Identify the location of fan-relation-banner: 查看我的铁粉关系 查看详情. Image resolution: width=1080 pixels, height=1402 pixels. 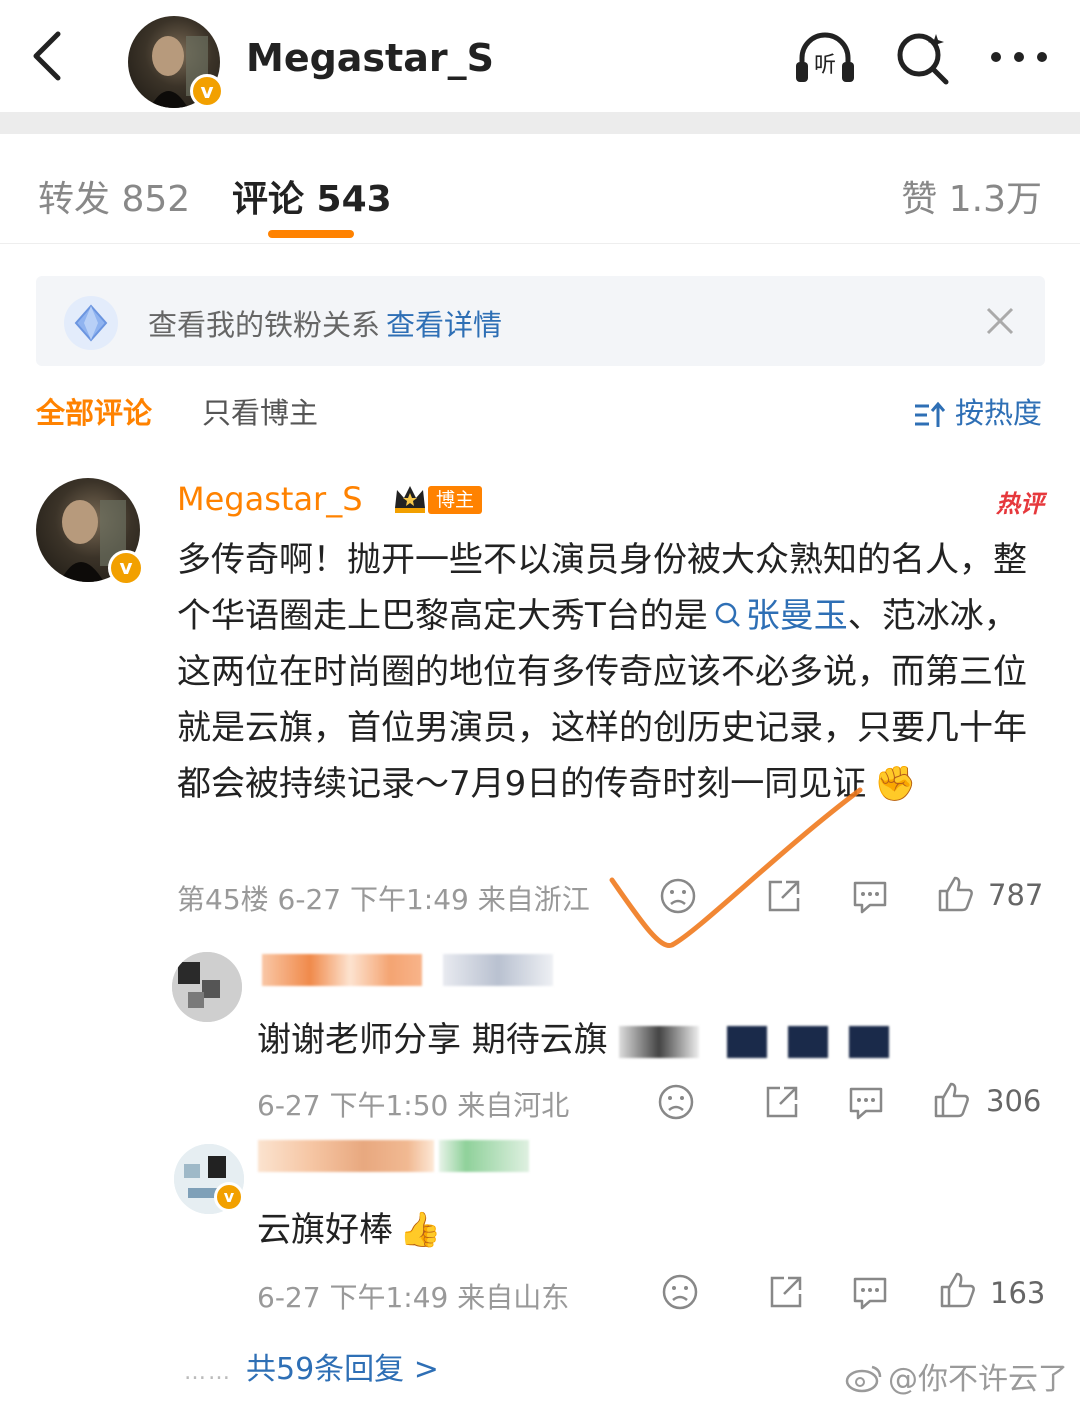
(540, 321).